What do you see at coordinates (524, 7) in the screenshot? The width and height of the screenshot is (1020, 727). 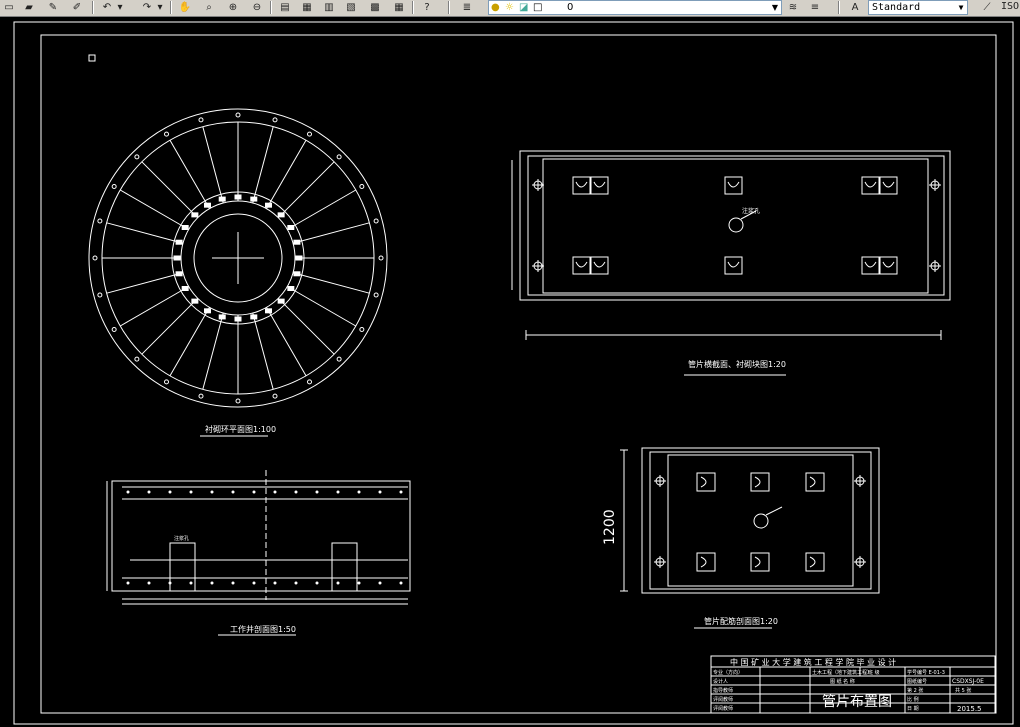 I see `lock-icon: ◪` at bounding box center [524, 7].